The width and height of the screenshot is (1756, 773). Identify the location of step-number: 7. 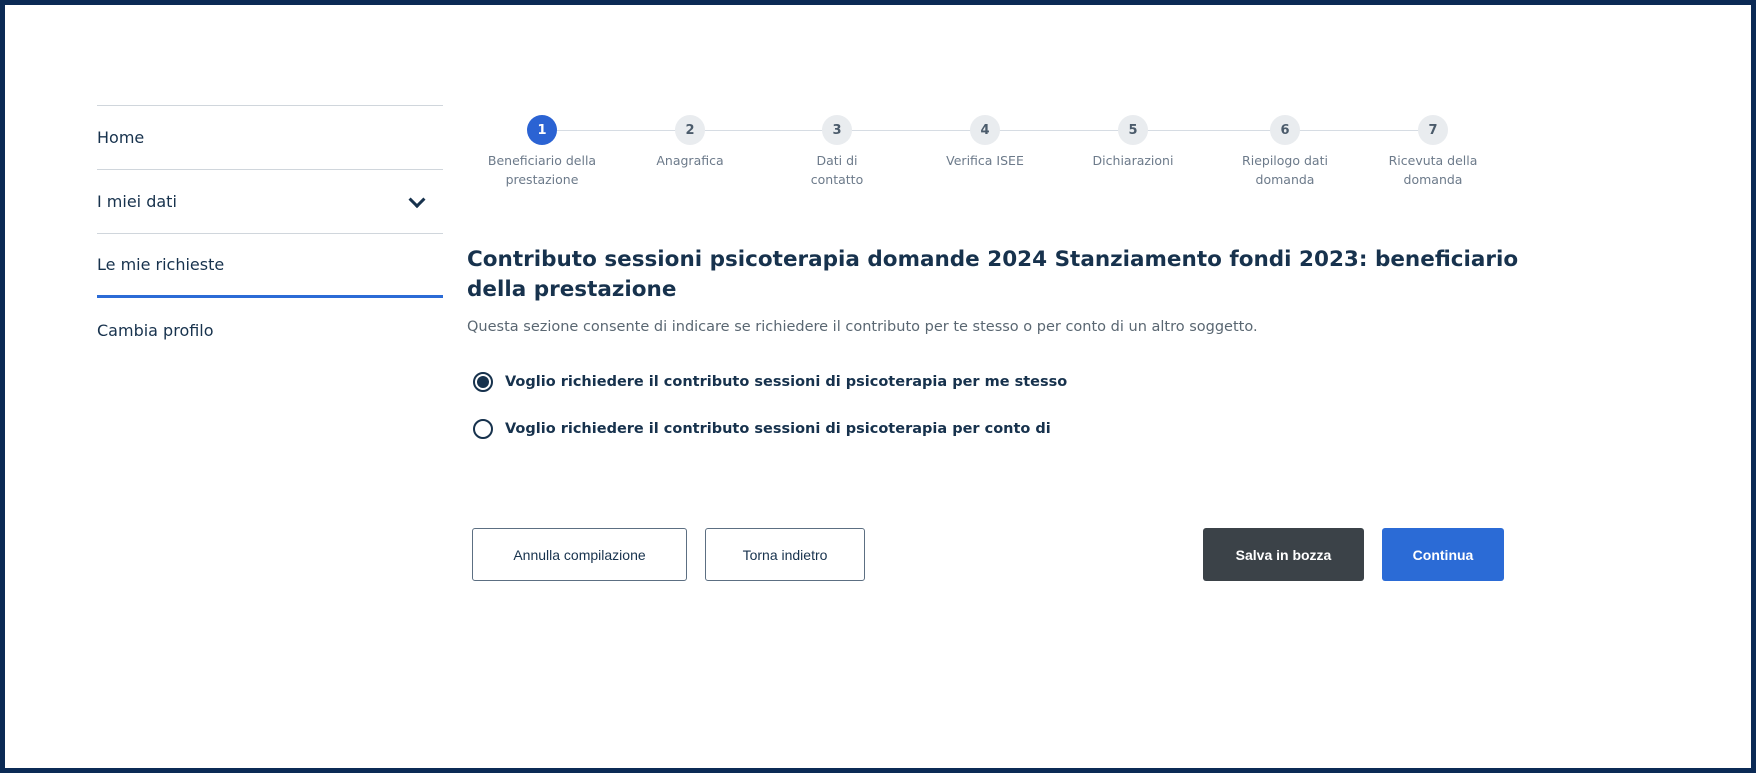
(1433, 130).